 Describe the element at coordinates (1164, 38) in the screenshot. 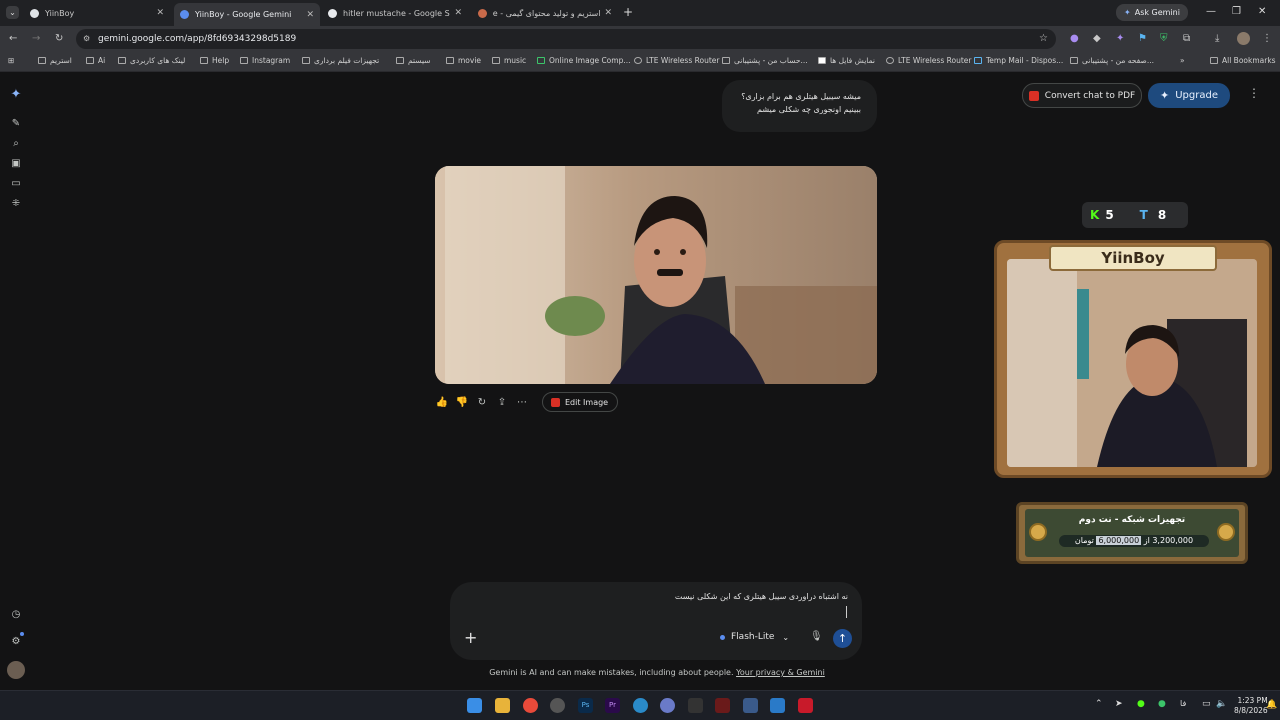

I see `shield-extension-icon: ⛨` at that location.